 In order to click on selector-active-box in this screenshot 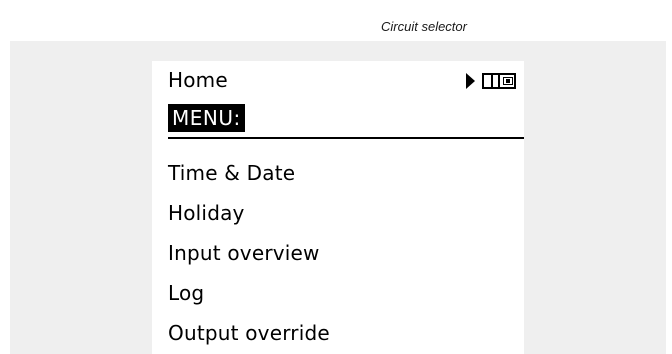, I will do `click(508, 81)`.